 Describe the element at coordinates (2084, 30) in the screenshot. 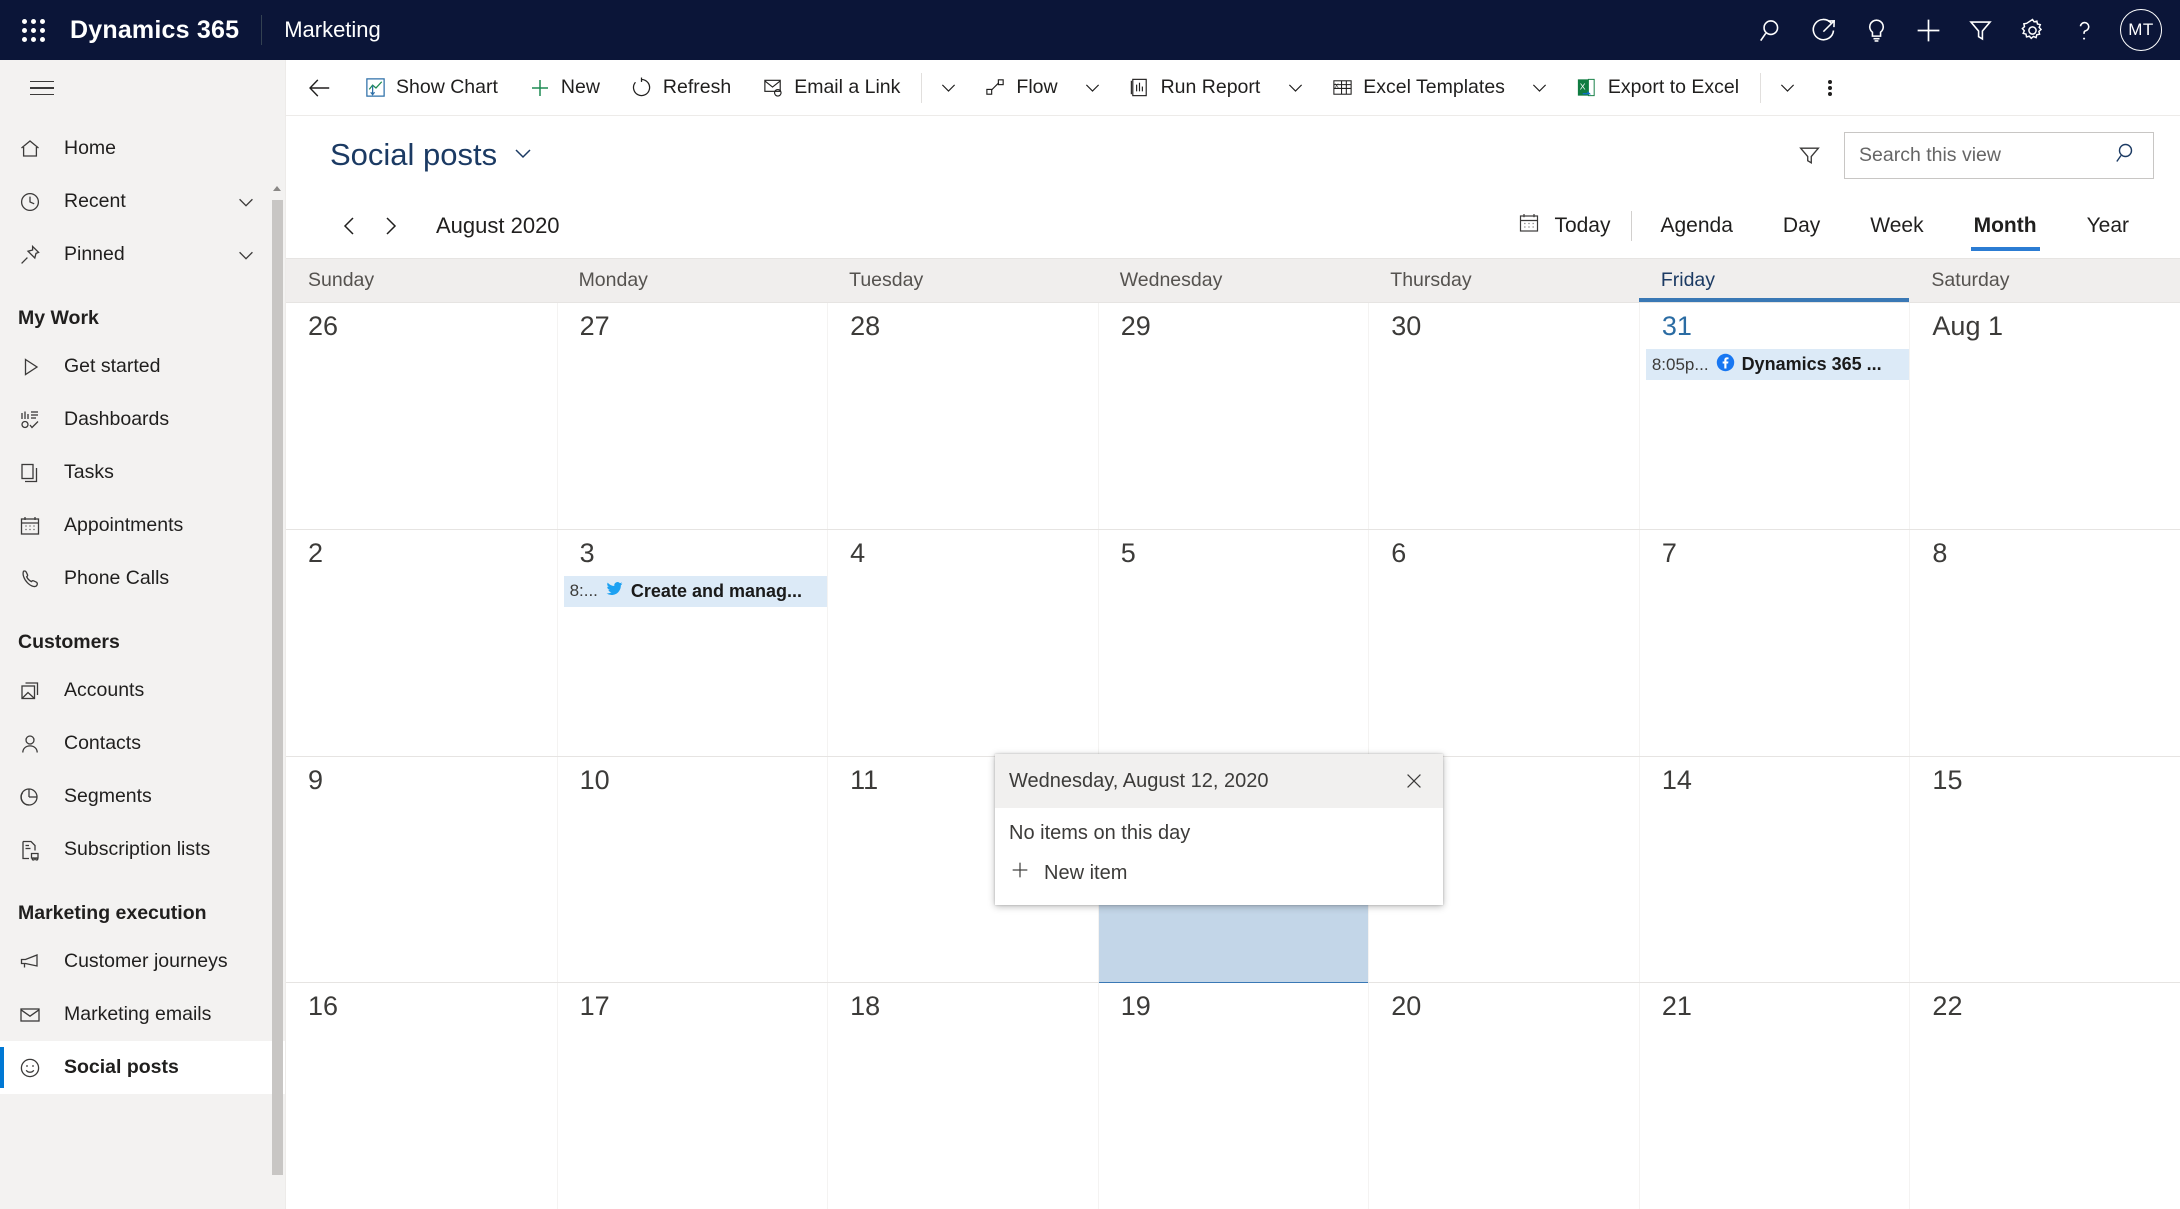

I see `help-icon` at that location.